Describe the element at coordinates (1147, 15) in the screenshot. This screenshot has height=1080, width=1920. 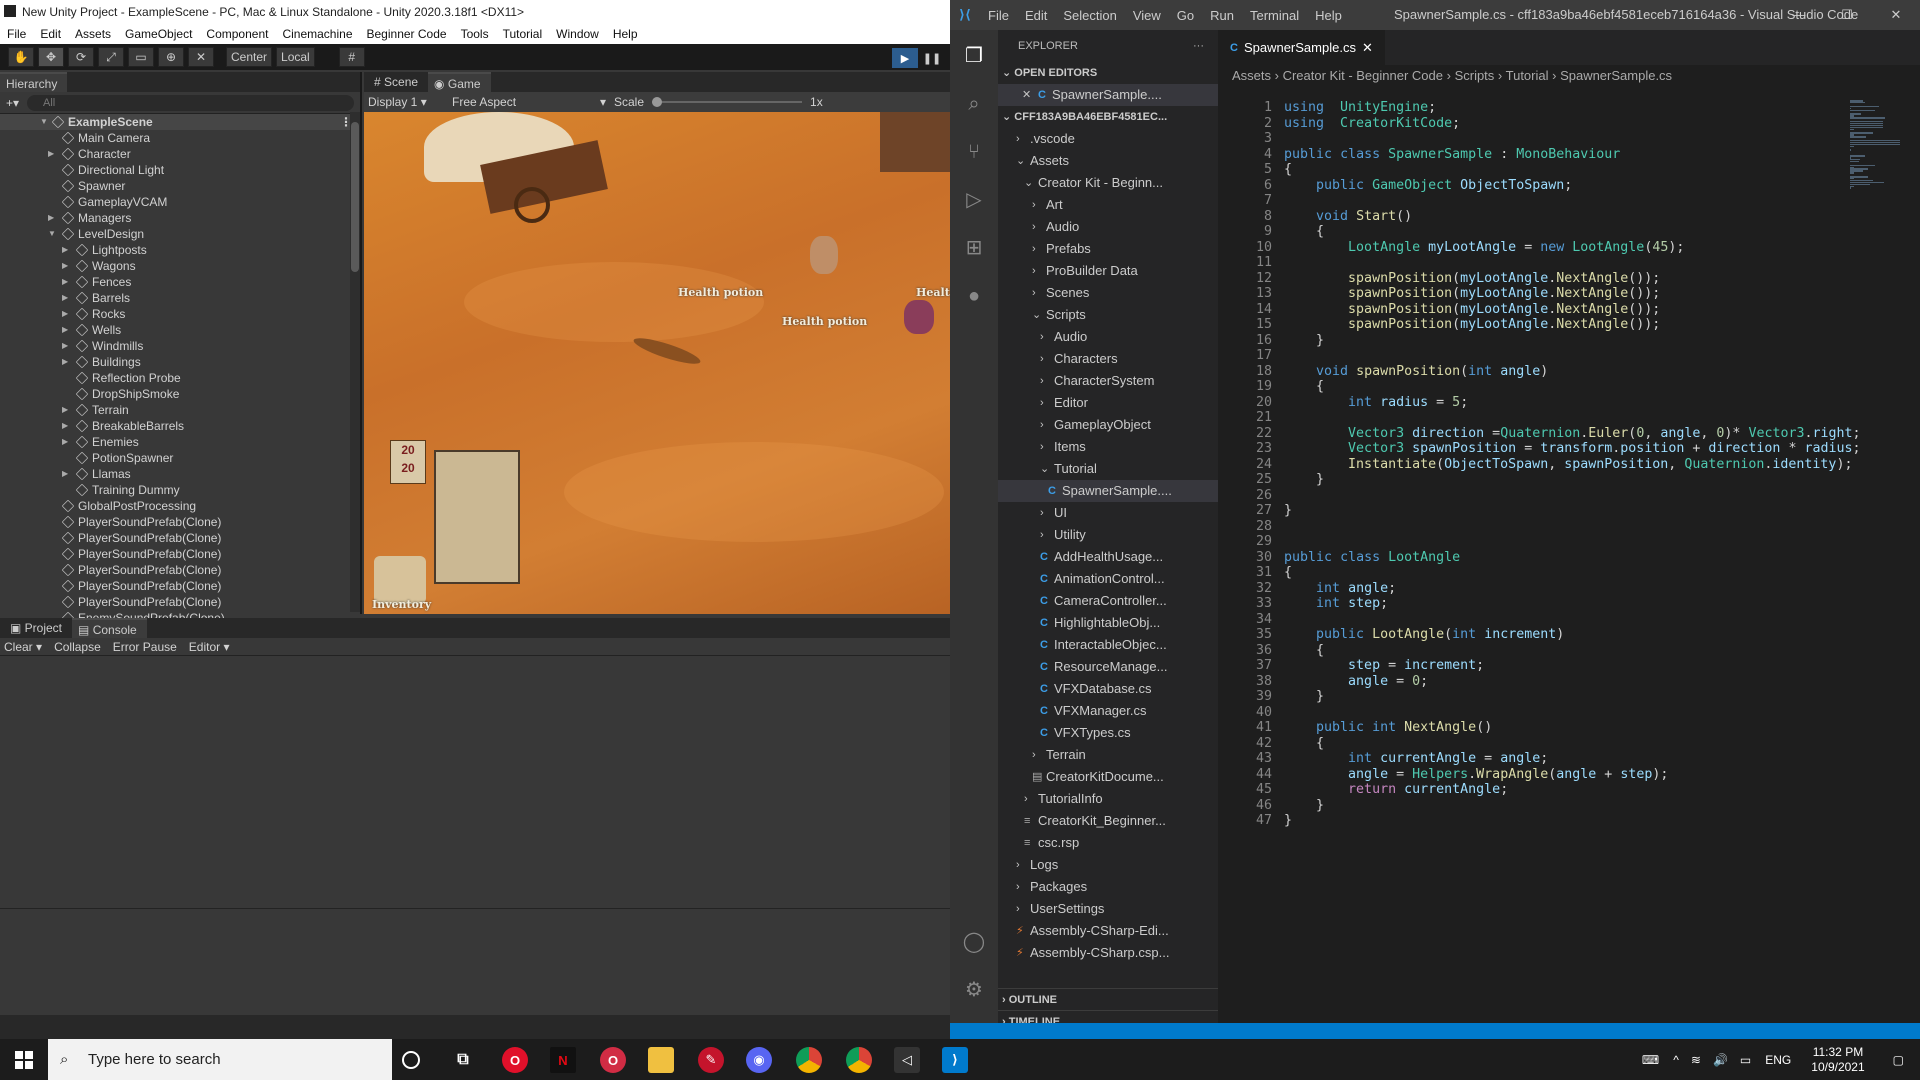
I see `vscode-menu-view: View` at that location.